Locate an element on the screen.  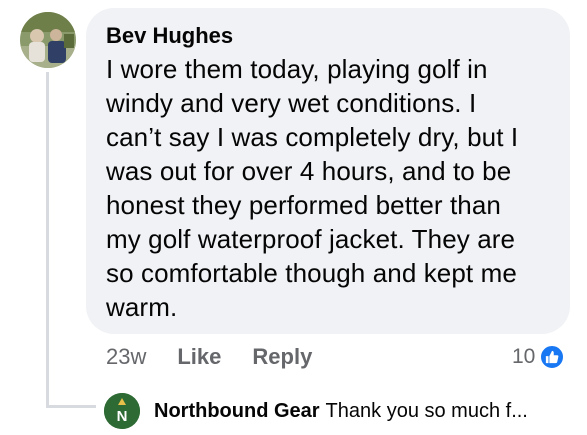
northbound-logo-icon: N is located at coordinates (122, 411).